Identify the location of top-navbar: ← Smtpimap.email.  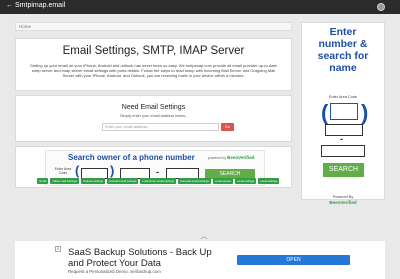
(200, 7).